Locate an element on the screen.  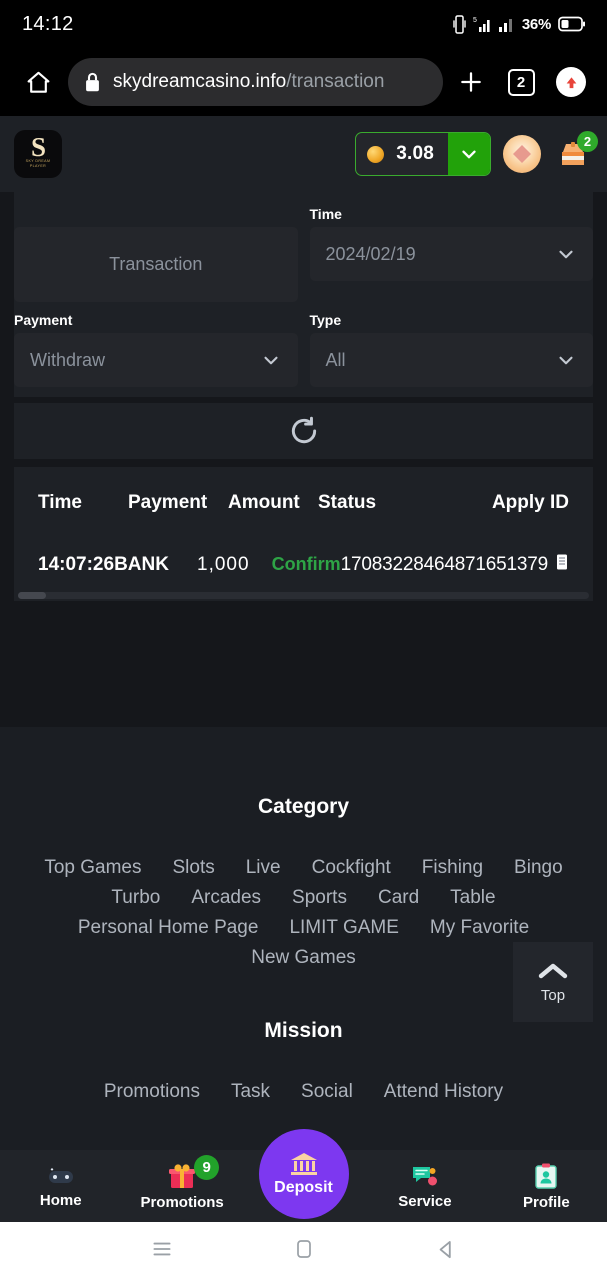
category-link-0: Top Games is located at coordinates (92, 868).